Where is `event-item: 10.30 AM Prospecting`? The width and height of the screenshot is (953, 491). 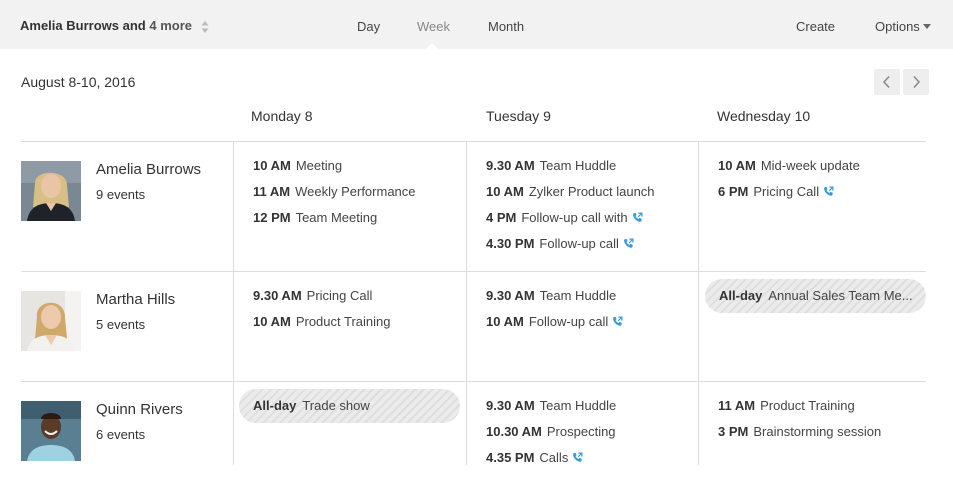
event-item: 10.30 AM Prospecting is located at coordinates (551, 431).